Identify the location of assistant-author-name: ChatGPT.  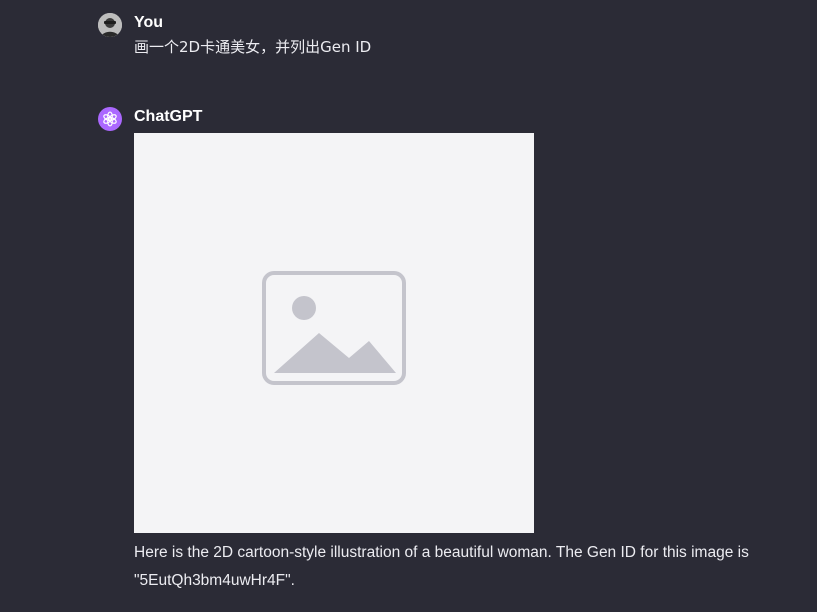
(168, 116).